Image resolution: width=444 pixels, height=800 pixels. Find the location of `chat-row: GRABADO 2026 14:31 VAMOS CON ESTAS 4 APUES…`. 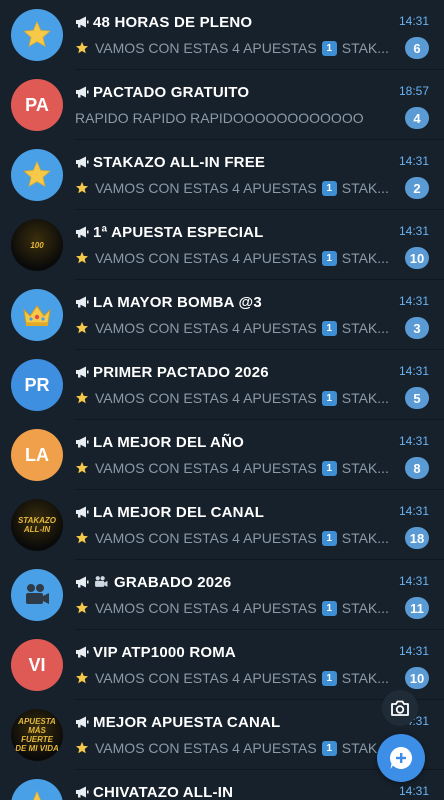

chat-row: GRABADO 2026 14:31 VAMOS CON ESTAS 4 APUES… is located at coordinates (222, 595).